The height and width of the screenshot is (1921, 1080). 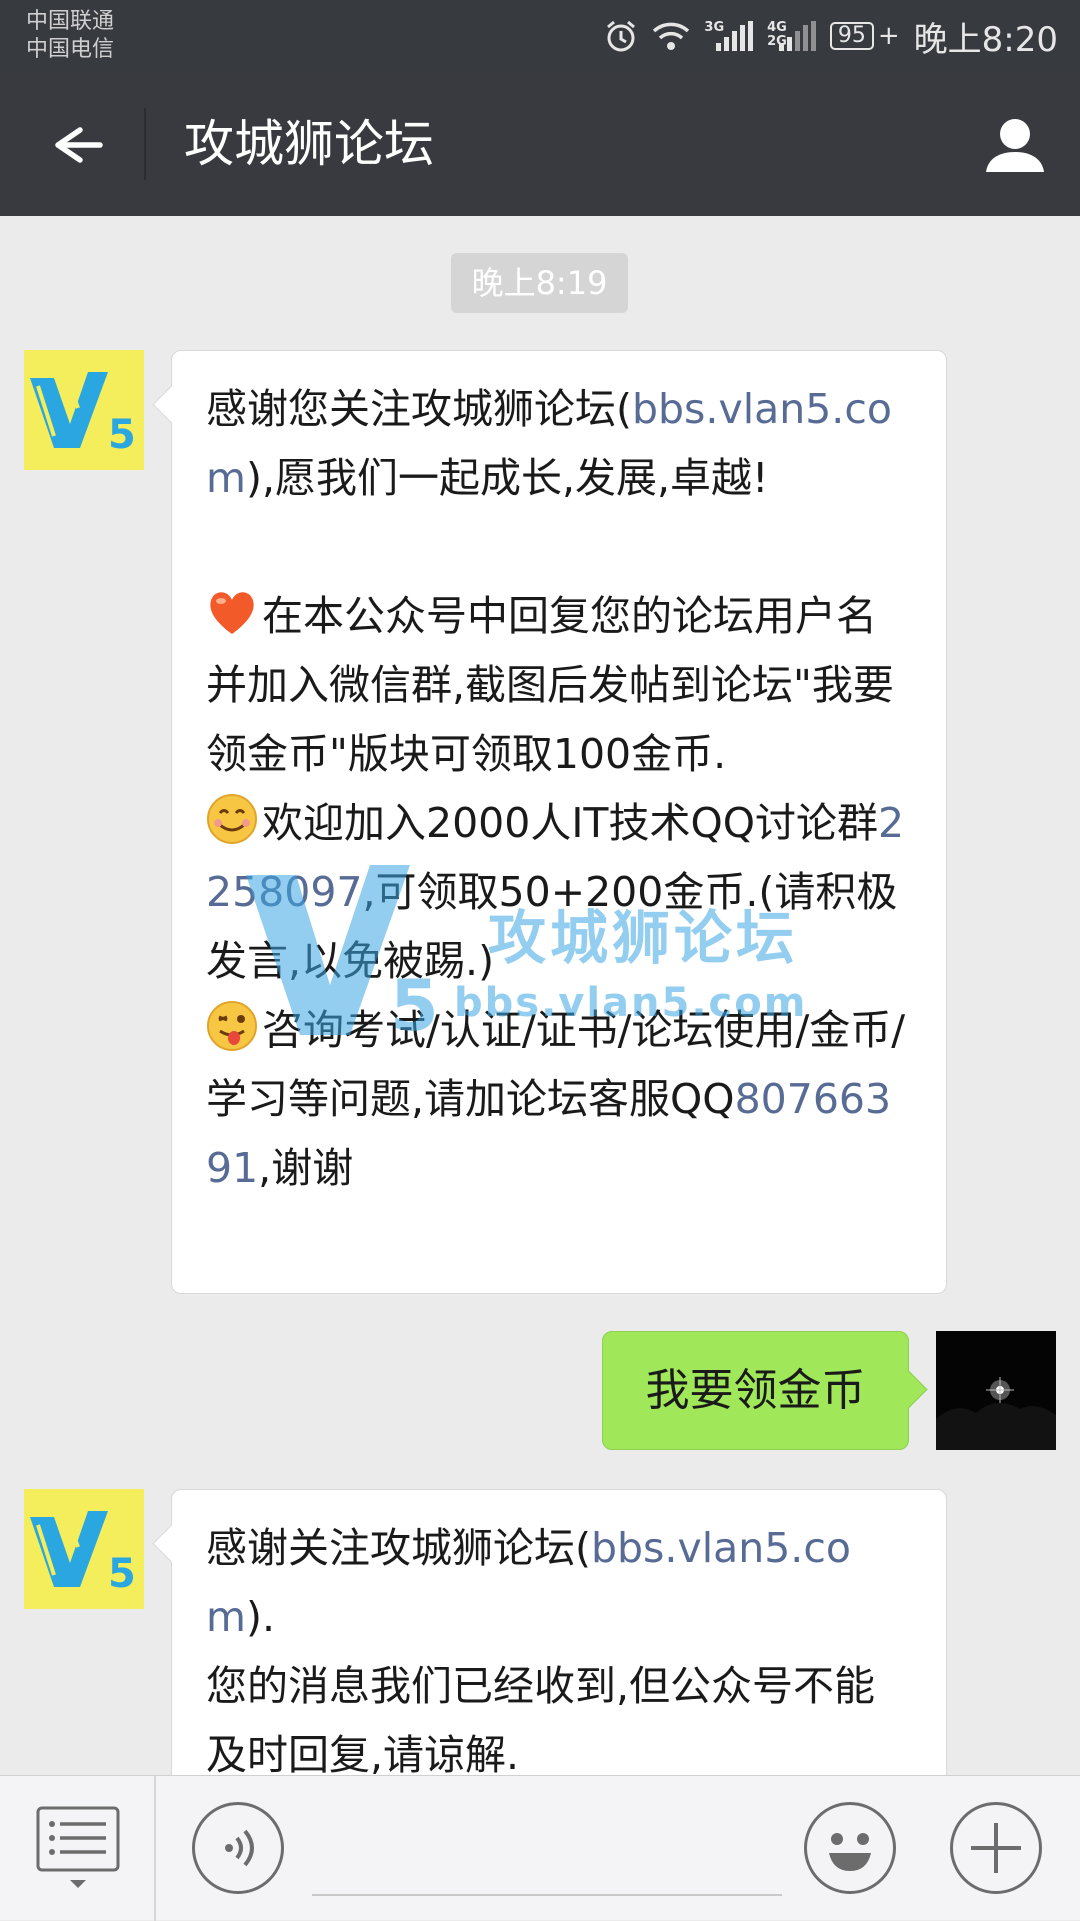 I want to click on plus-icon, so click(x=996, y=1848).